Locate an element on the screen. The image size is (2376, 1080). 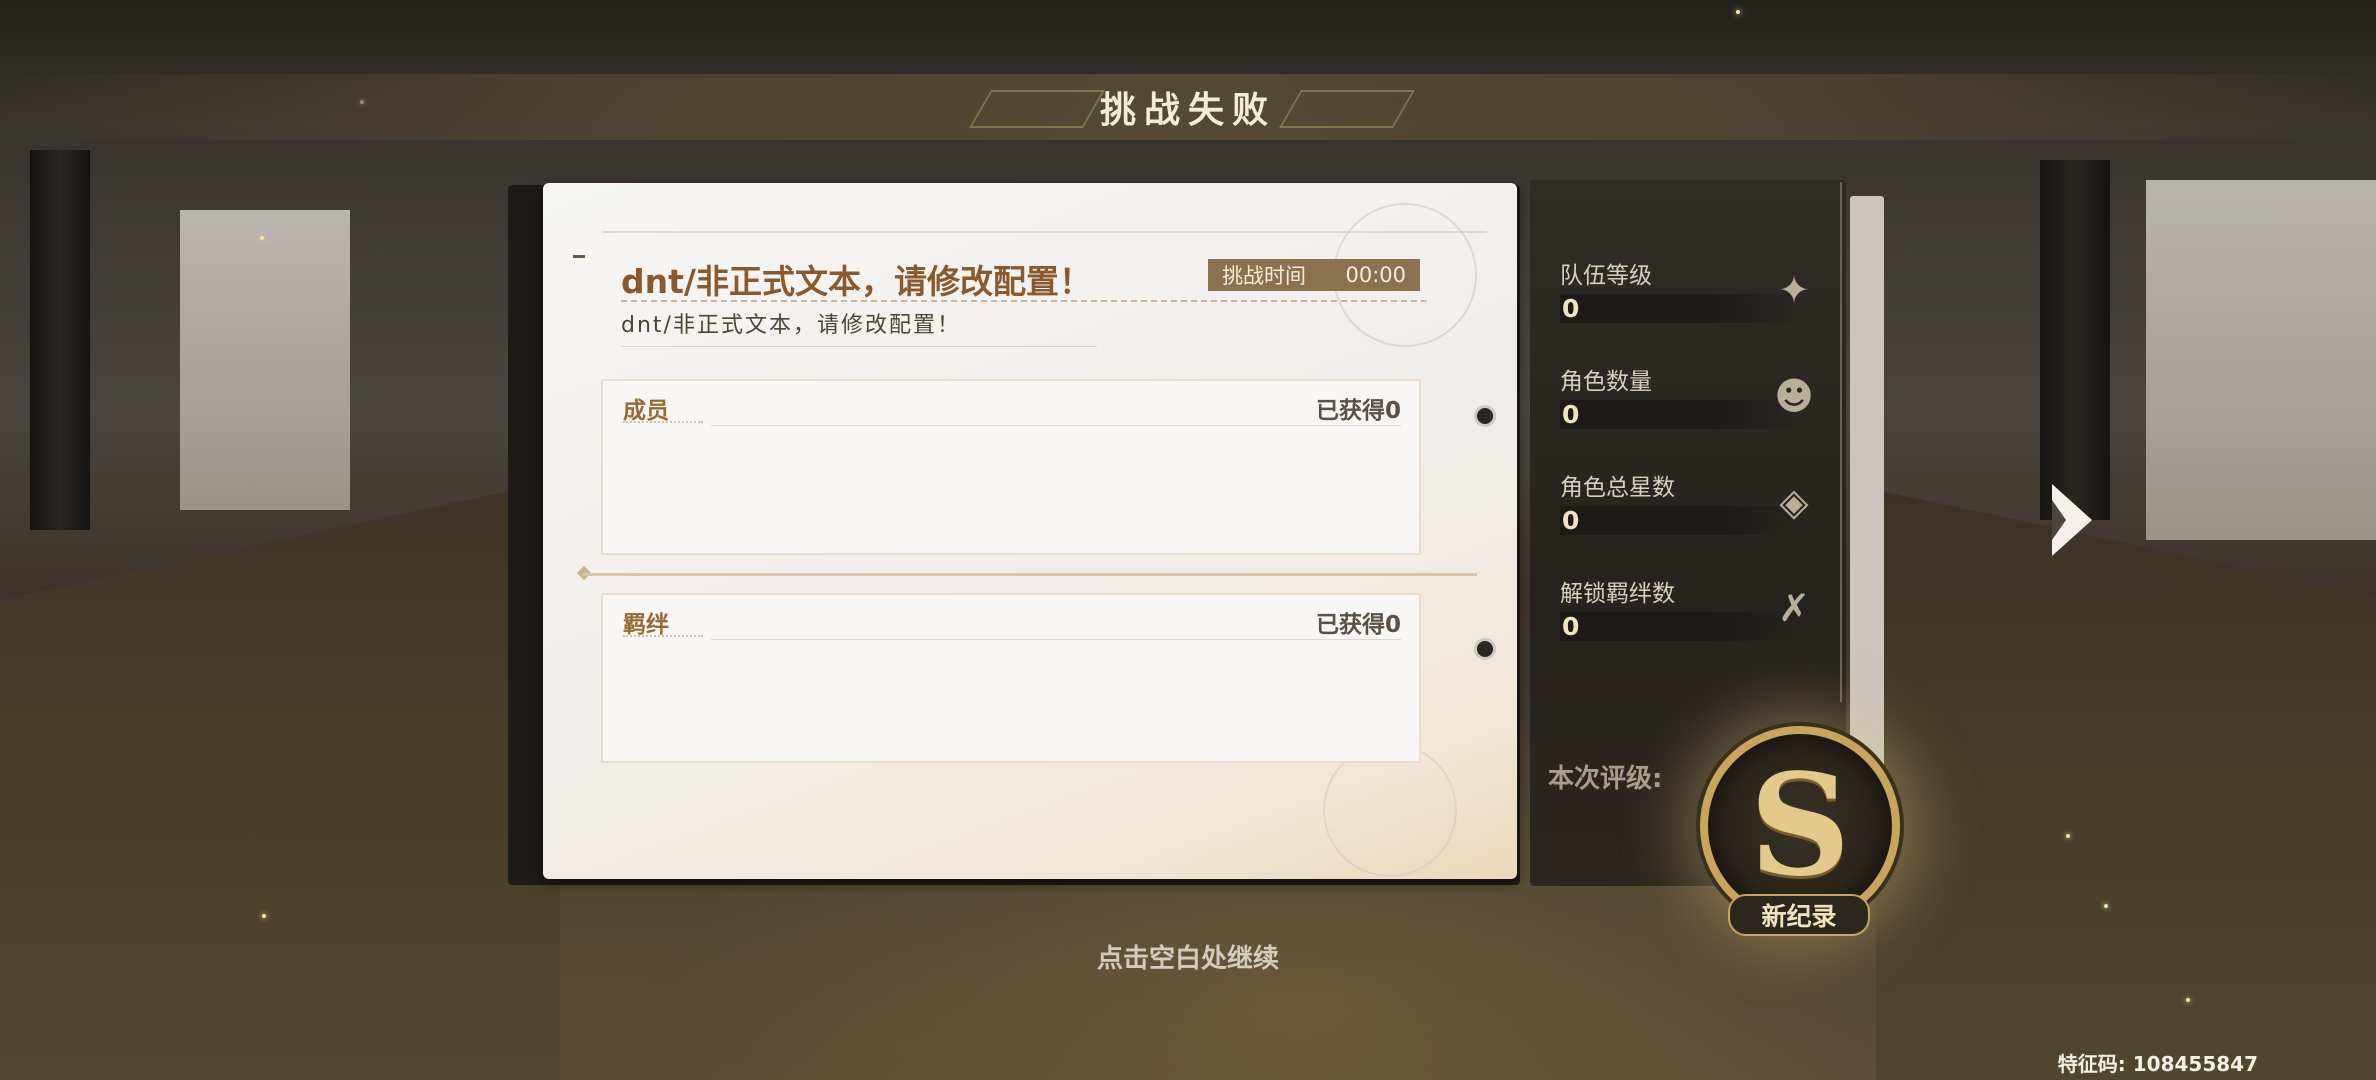
sparkle-star-icon: ✦ is located at coordinates (1794, 290).